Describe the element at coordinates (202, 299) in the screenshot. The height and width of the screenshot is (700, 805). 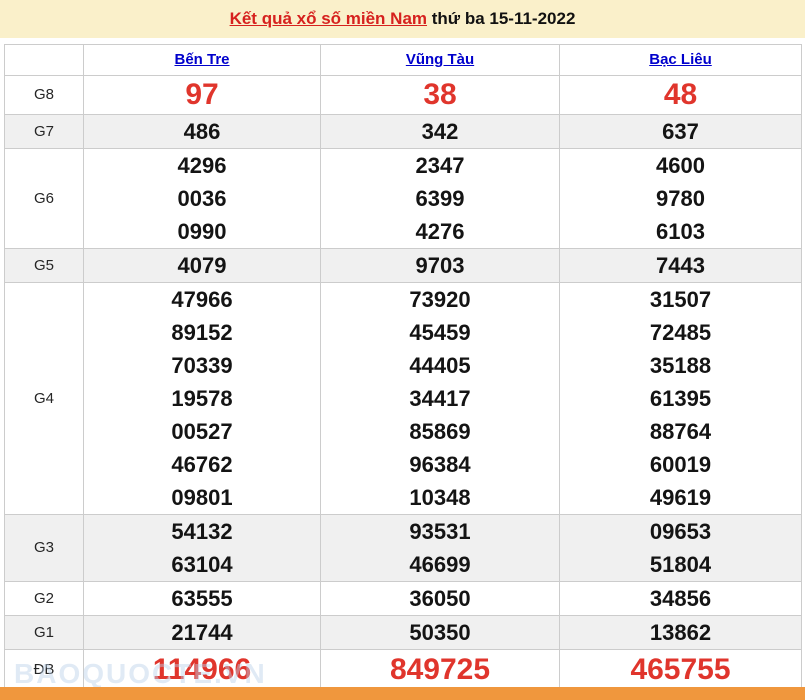
I see `prize-number: 47966` at that location.